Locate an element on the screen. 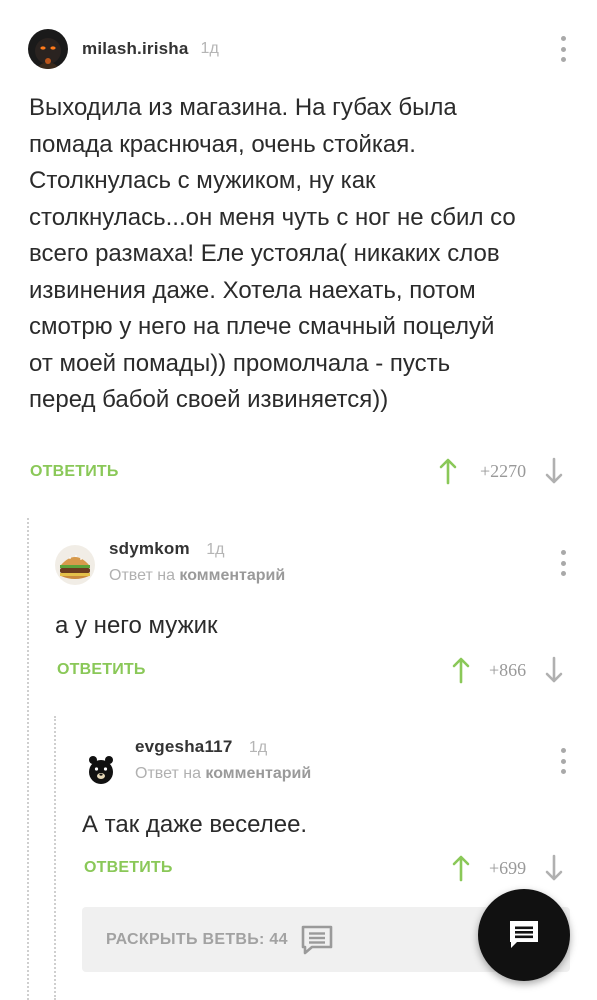 Image resolution: width=597 pixels, height=1000 pixels. rating-score: +699 is located at coordinates (508, 867).